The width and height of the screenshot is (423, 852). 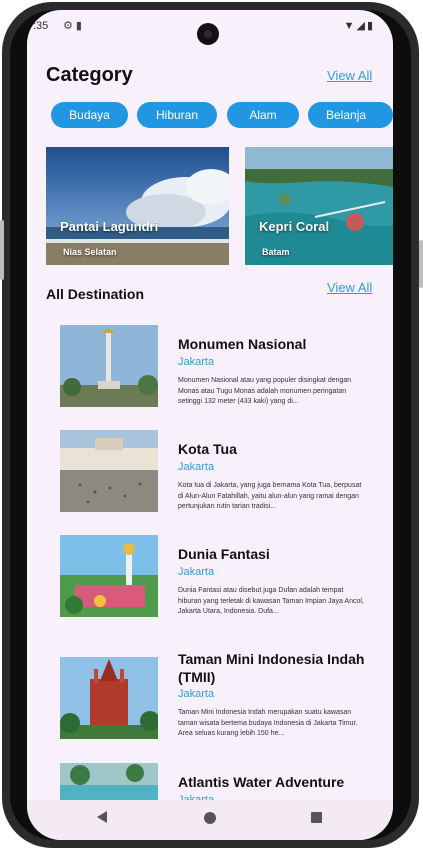 I want to click on chip-alam: Alam, so click(x=263, y=115).